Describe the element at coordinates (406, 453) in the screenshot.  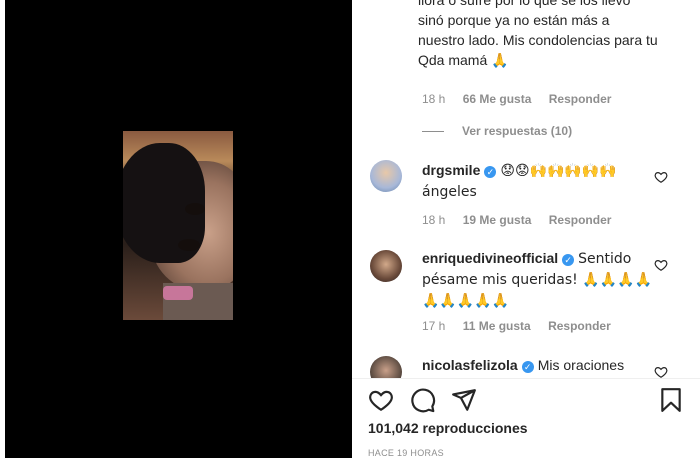
I see `posted-time: HACE 19 HORAS` at that location.